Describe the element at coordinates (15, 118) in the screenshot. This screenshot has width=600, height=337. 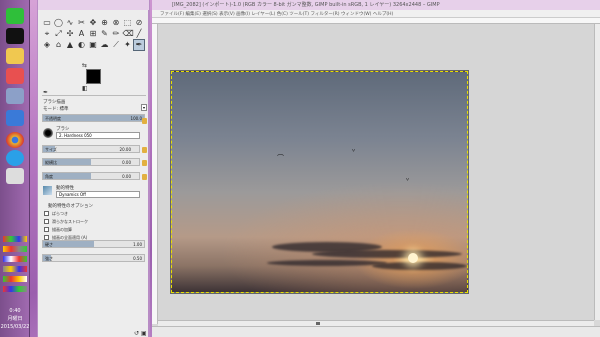
I see `stretch-app-icon` at that location.